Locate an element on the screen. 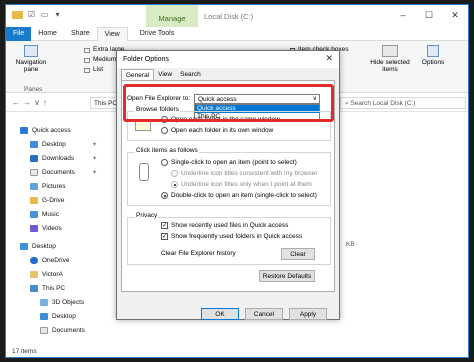 This screenshot has height=362, width=474. nav-desktop-pc: Desktop is located at coordinates (58, 316).